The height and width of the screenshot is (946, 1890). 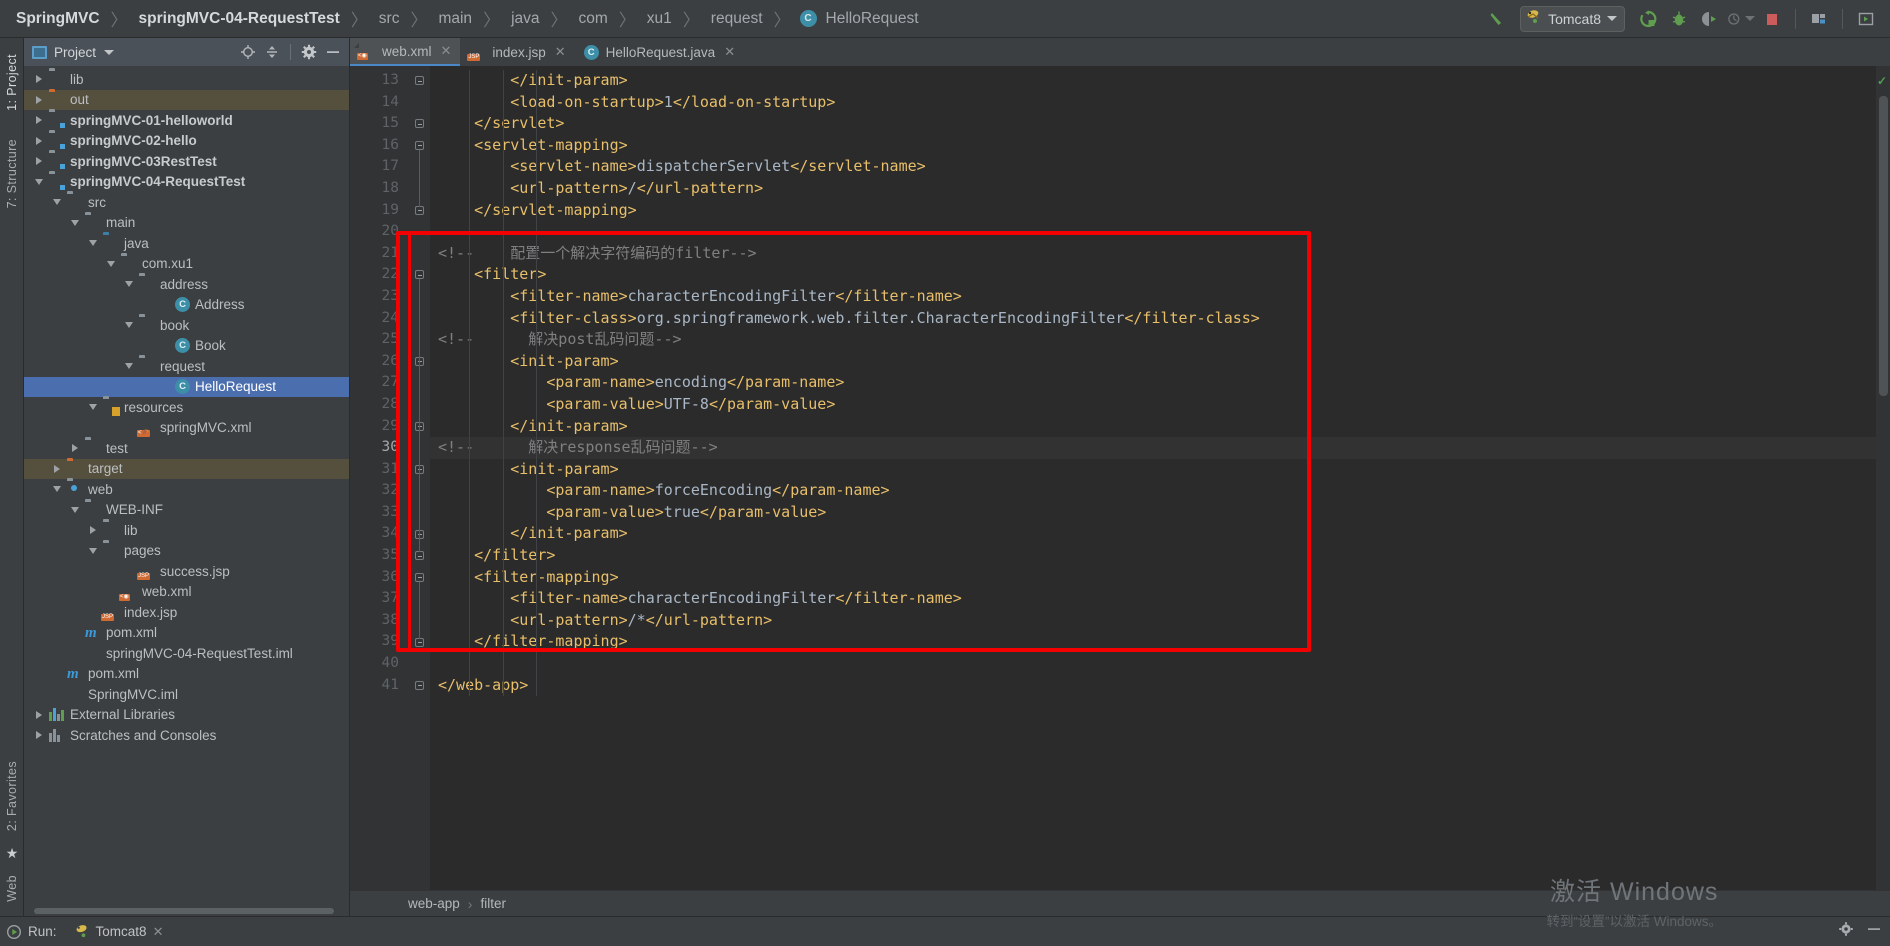 I want to click on code-line: <load-on-startup>1</load-on-startup>, so click(x=1153, y=103).